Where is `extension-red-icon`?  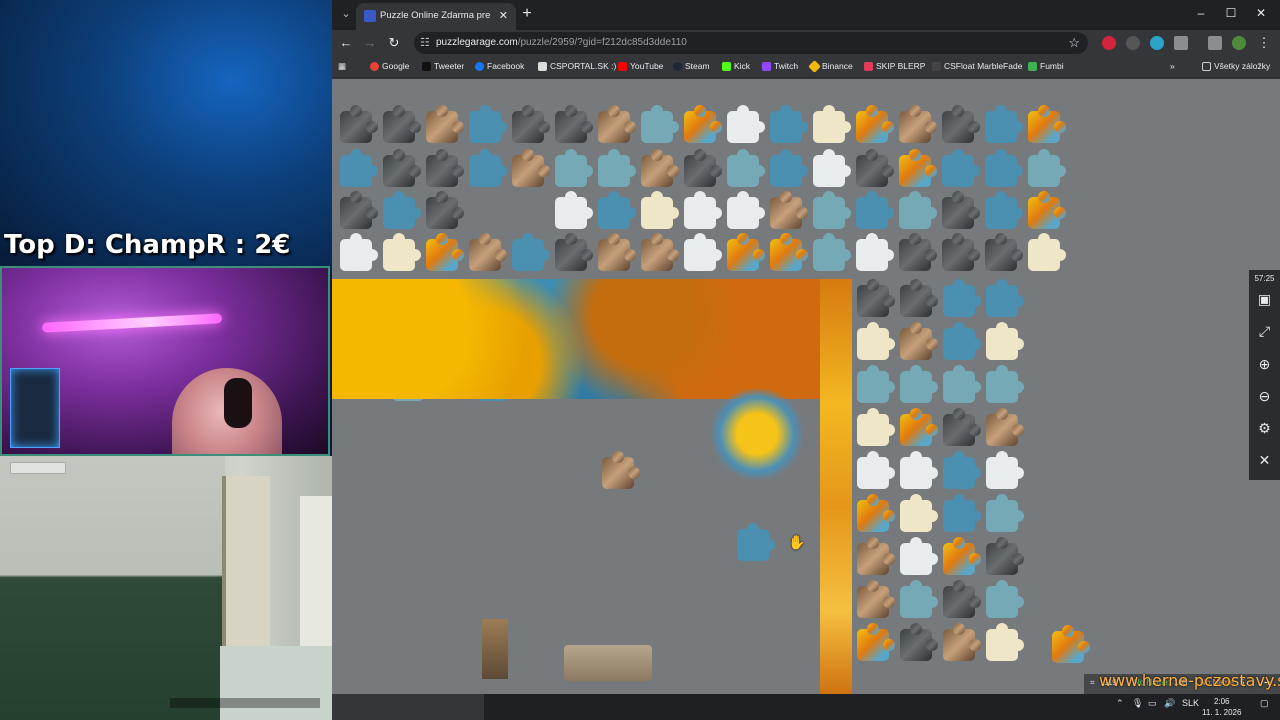
extension-red-icon is located at coordinates (1109, 43).